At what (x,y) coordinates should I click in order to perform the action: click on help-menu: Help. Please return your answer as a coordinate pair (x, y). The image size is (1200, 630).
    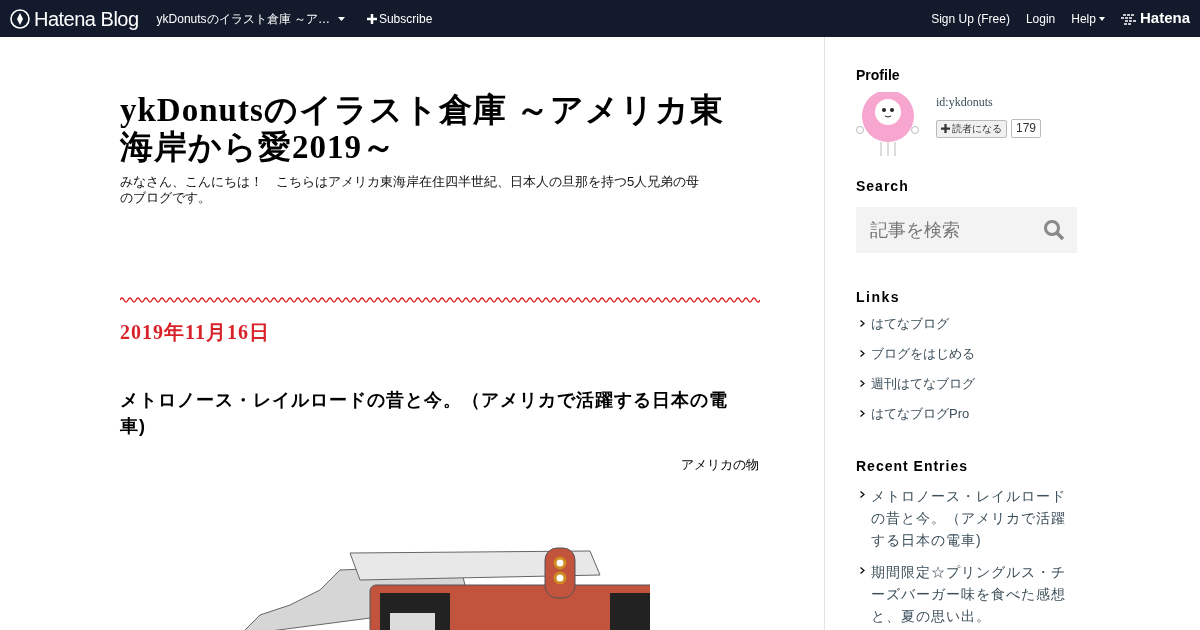
    Looking at the image, I should click on (1088, 18).